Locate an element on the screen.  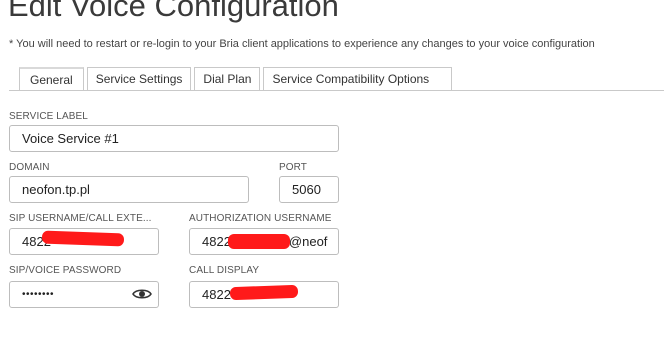
sip-password-value: •••••••• is located at coordinates (38, 294).